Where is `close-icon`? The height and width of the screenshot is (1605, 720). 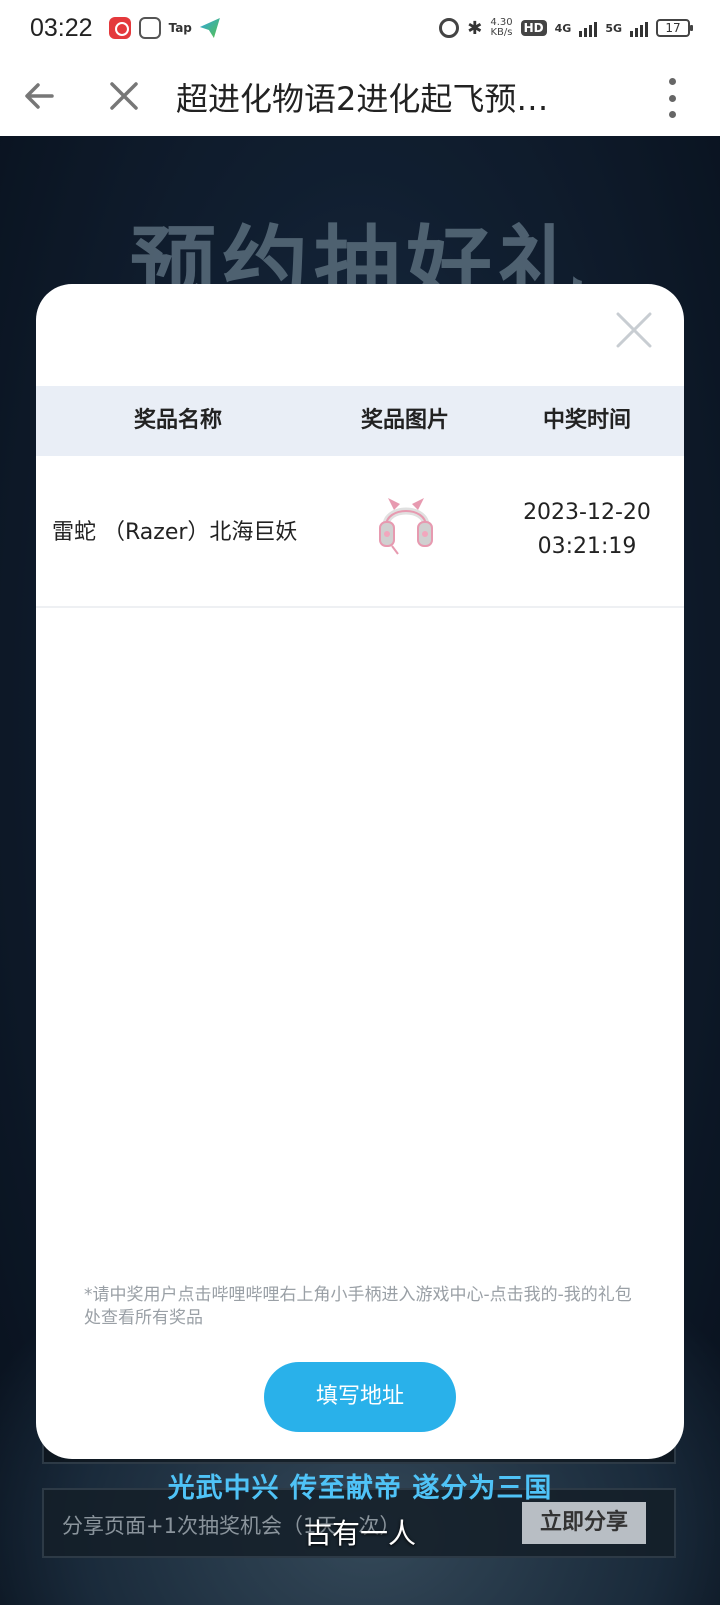
close-icon is located at coordinates (124, 96).